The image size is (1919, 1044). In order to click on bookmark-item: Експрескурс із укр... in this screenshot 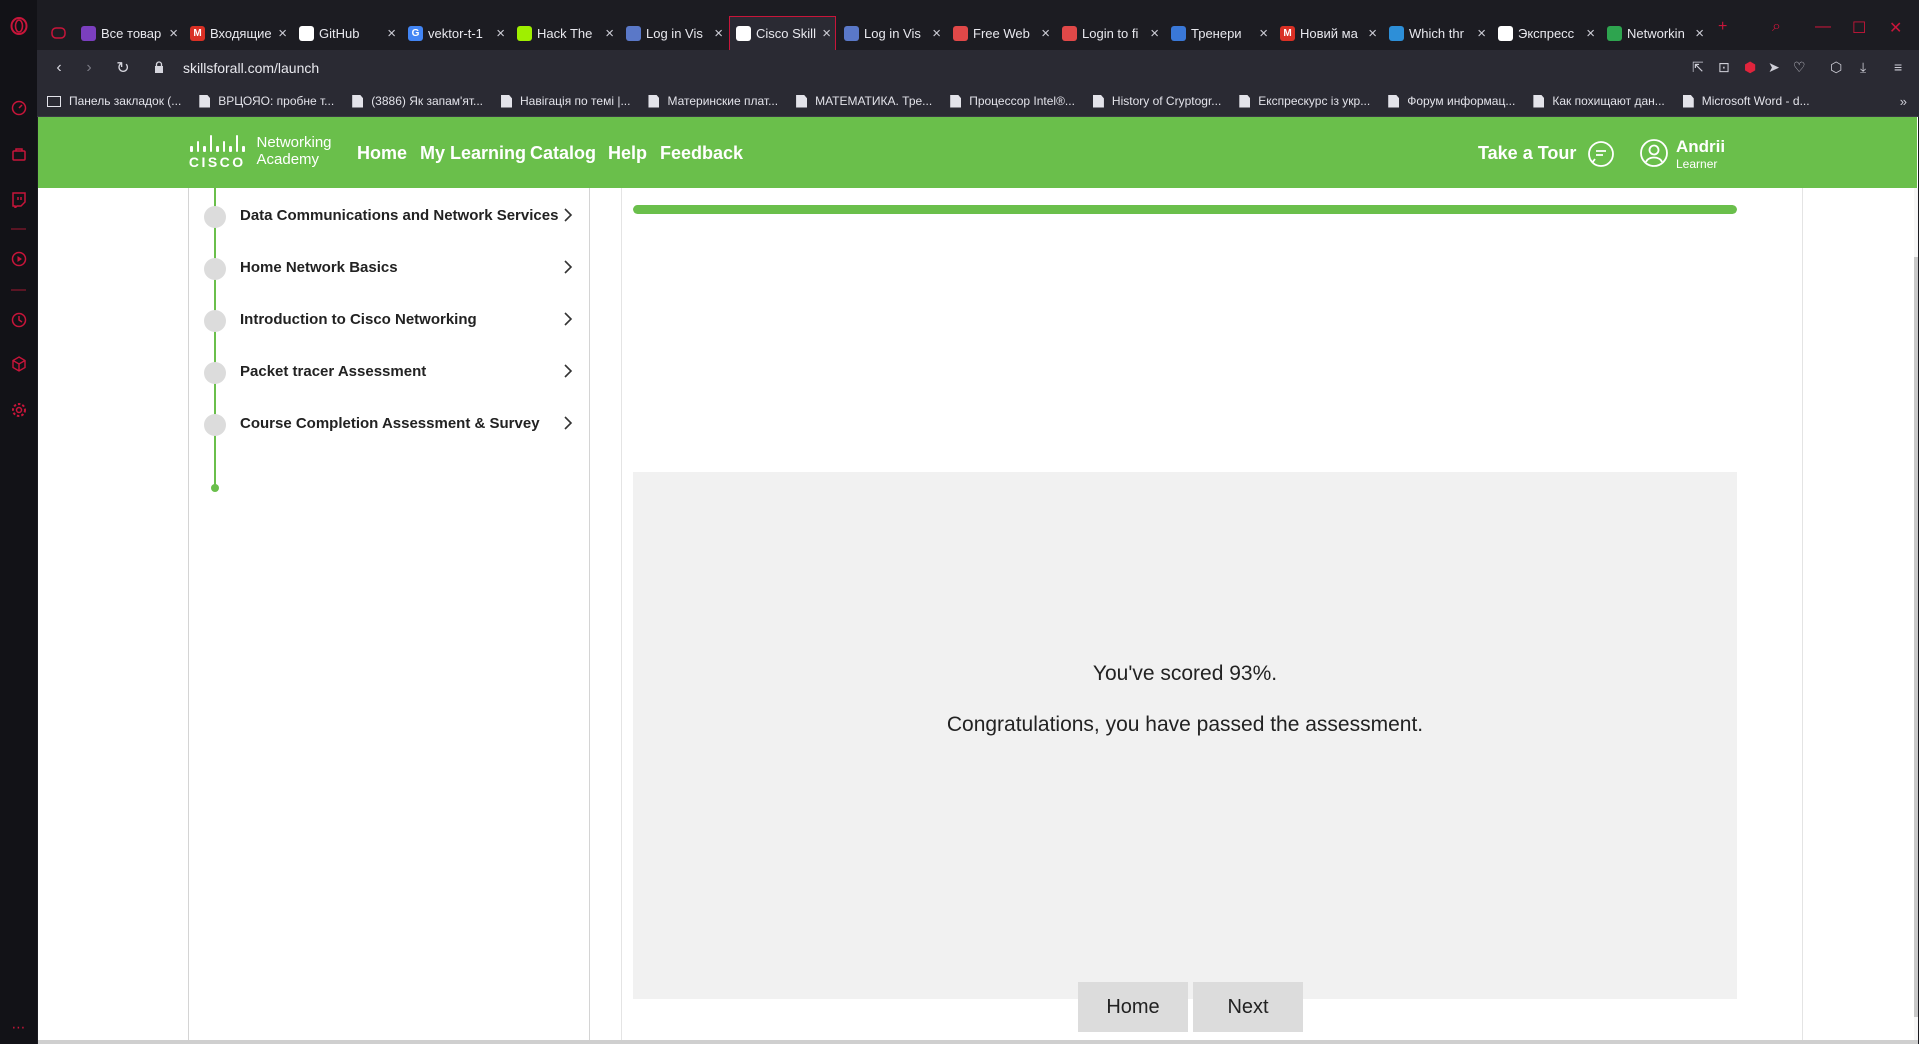, I will do `click(1304, 101)`.